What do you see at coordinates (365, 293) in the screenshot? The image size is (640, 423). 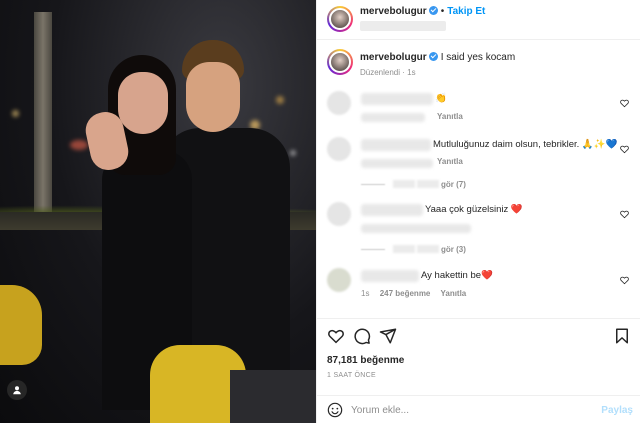 I see `comment-time: 1s` at bounding box center [365, 293].